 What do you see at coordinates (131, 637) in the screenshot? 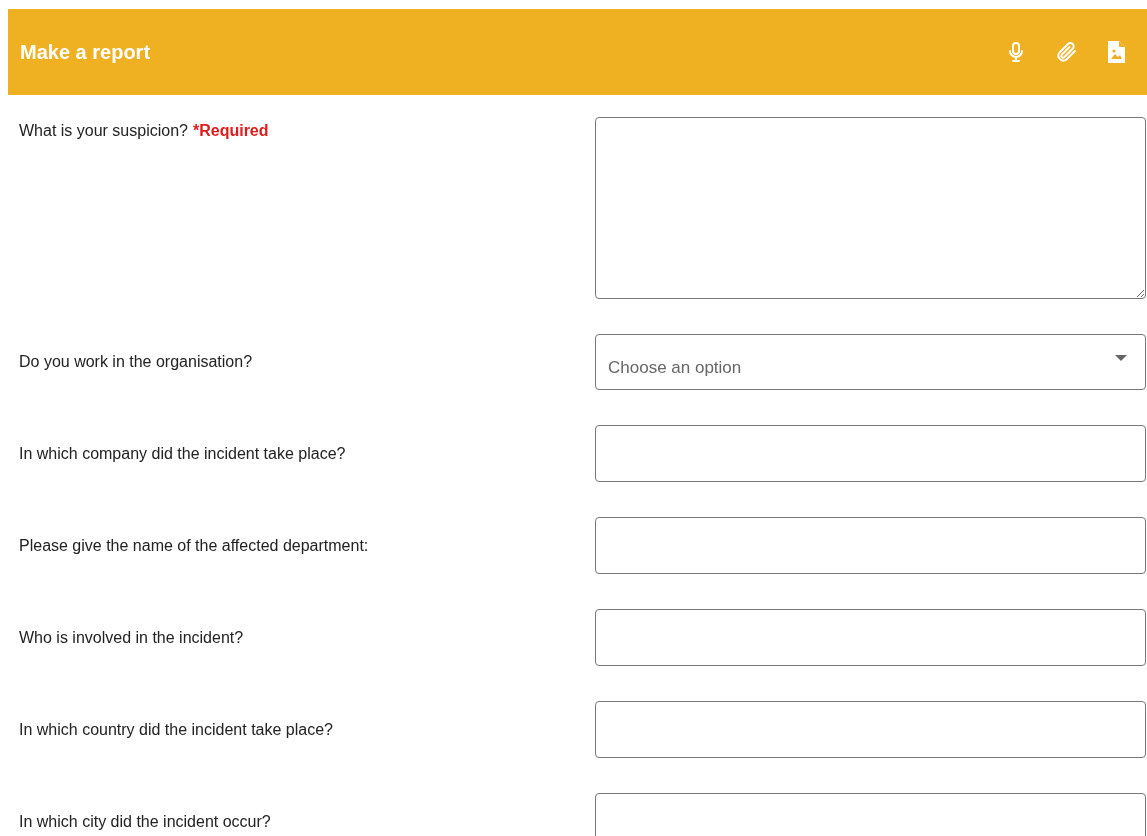
I see `question-label: Who is involved in the incident?` at bounding box center [131, 637].